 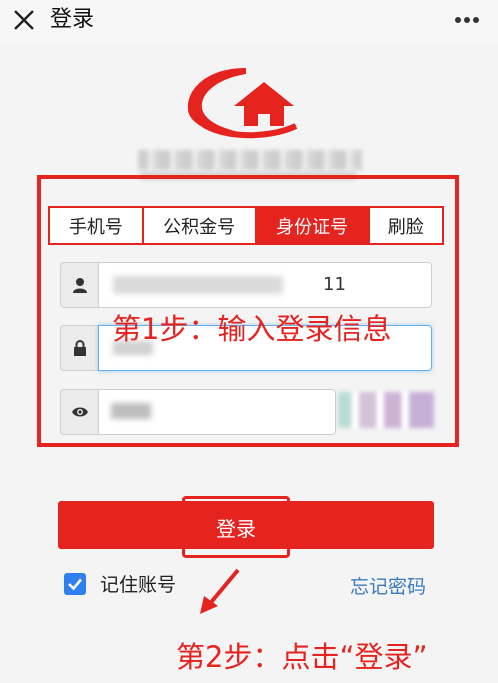 I want to click on captcha-field, so click(x=198, y=412).